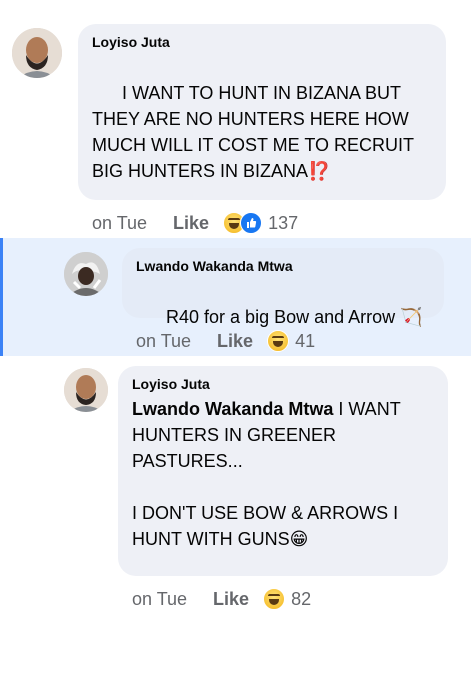  What do you see at coordinates (291, 341) in the screenshot?
I see `reactions: 41` at bounding box center [291, 341].